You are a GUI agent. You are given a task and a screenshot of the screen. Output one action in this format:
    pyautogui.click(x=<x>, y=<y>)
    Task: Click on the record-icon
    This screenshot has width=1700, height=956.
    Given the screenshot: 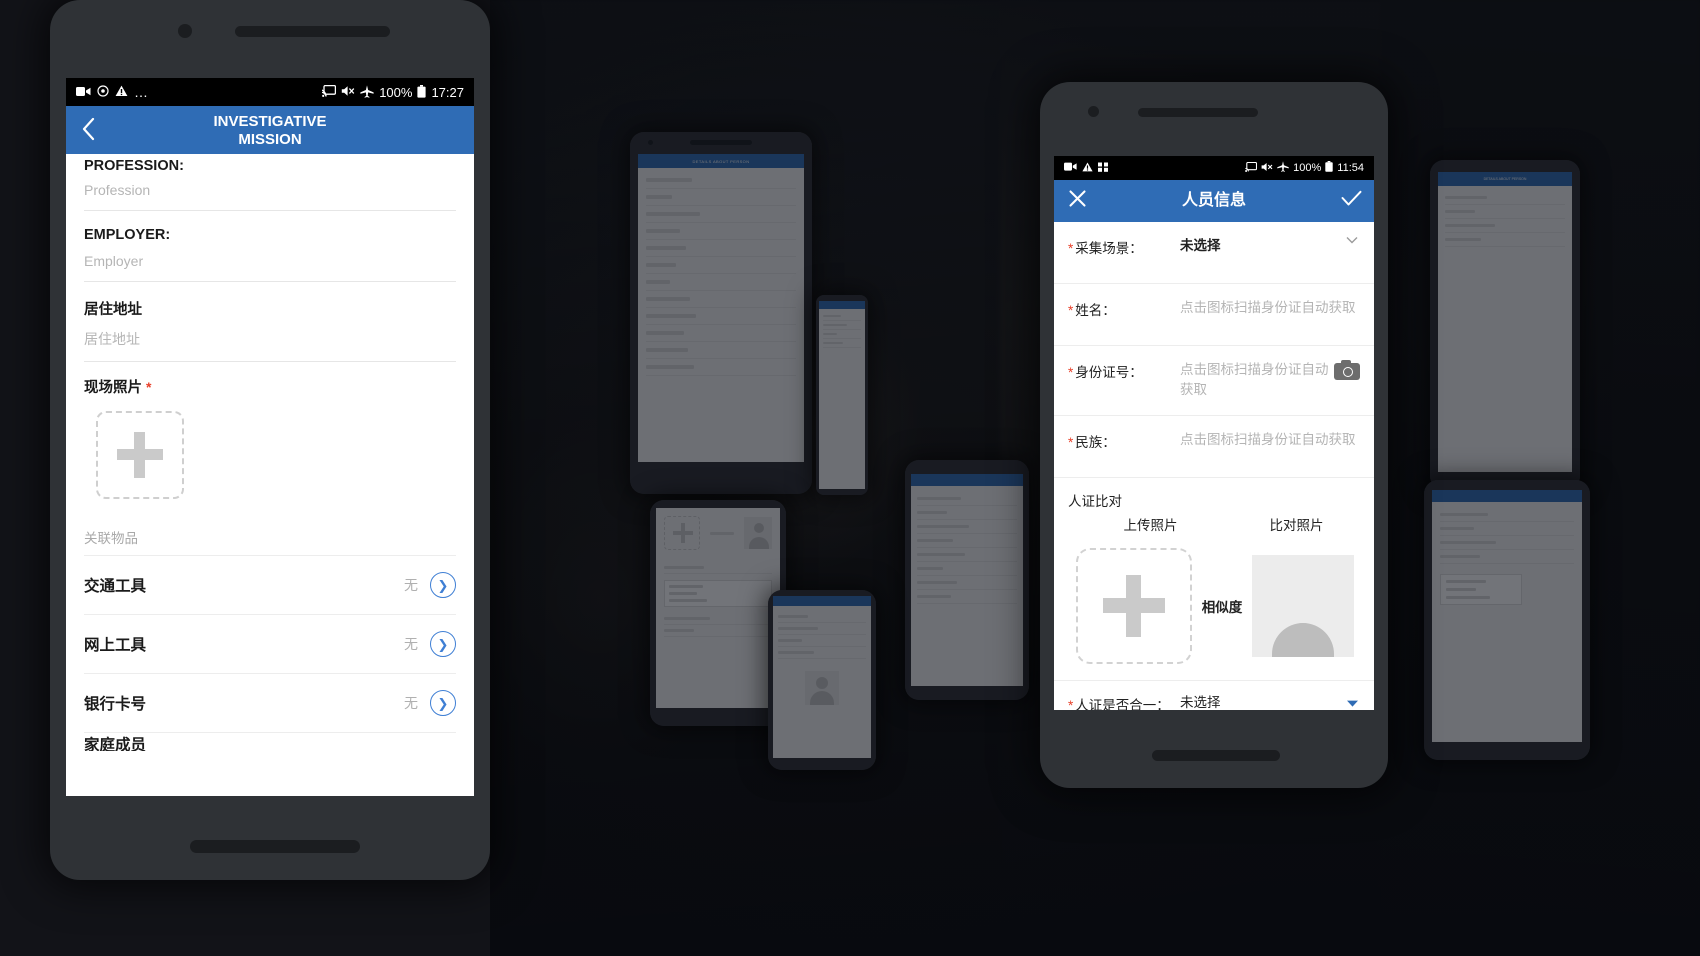 What is the action you would take?
    pyautogui.click(x=103, y=92)
    